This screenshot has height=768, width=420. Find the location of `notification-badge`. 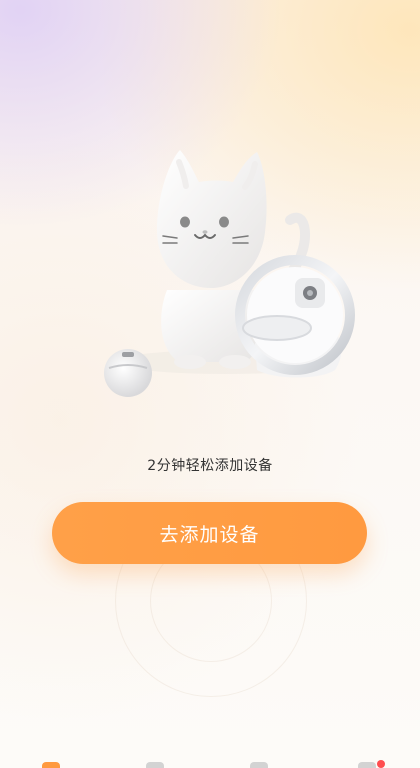

notification-badge is located at coordinates (381, 764).